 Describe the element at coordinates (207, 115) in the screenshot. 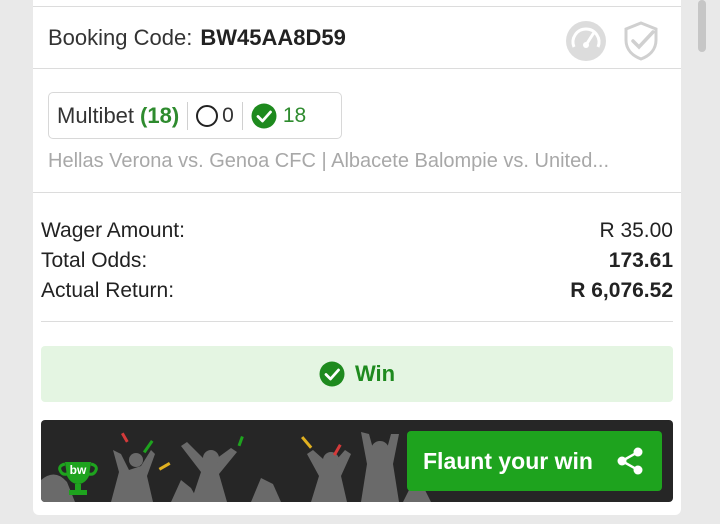

I see `pending-circle-icon` at that location.